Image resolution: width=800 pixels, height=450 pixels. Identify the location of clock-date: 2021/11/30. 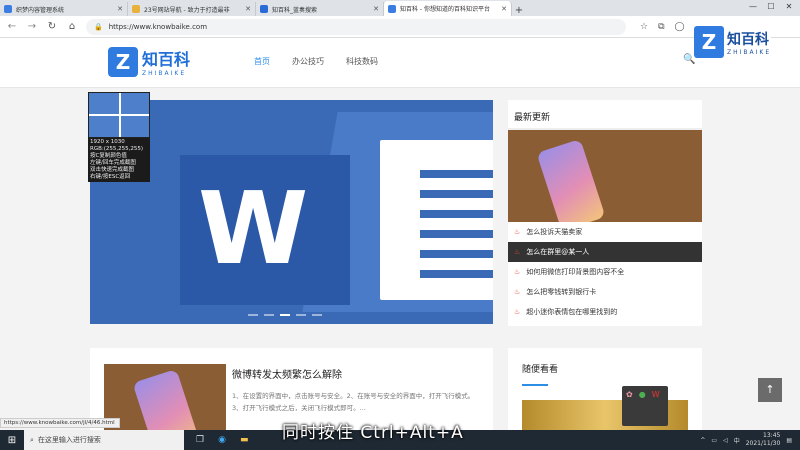
(763, 443).